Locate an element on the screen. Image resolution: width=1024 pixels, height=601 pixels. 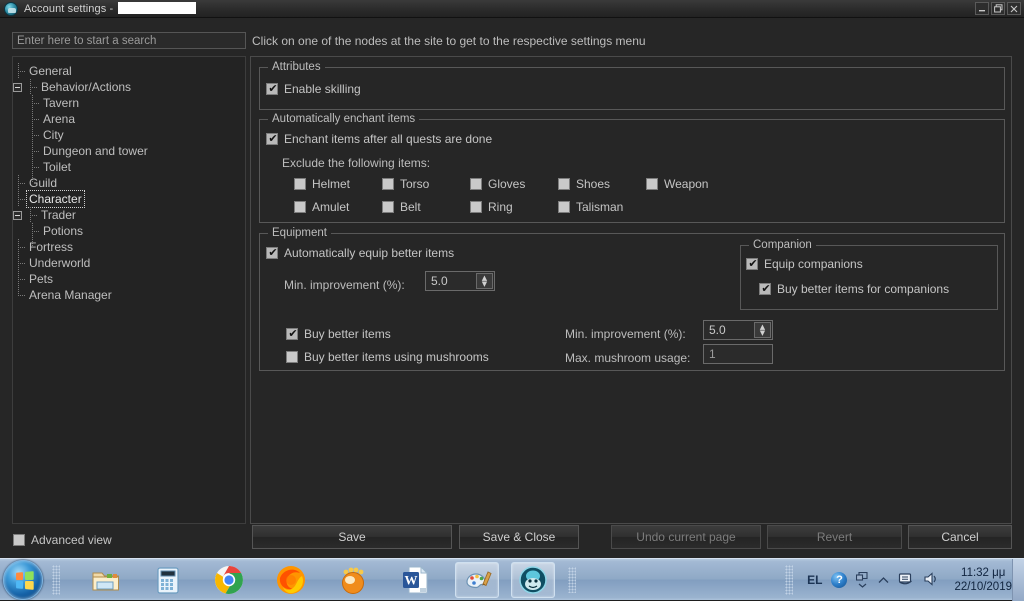
exclude-talisman-checkbox: Talisman is located at coordinates (602, 207).